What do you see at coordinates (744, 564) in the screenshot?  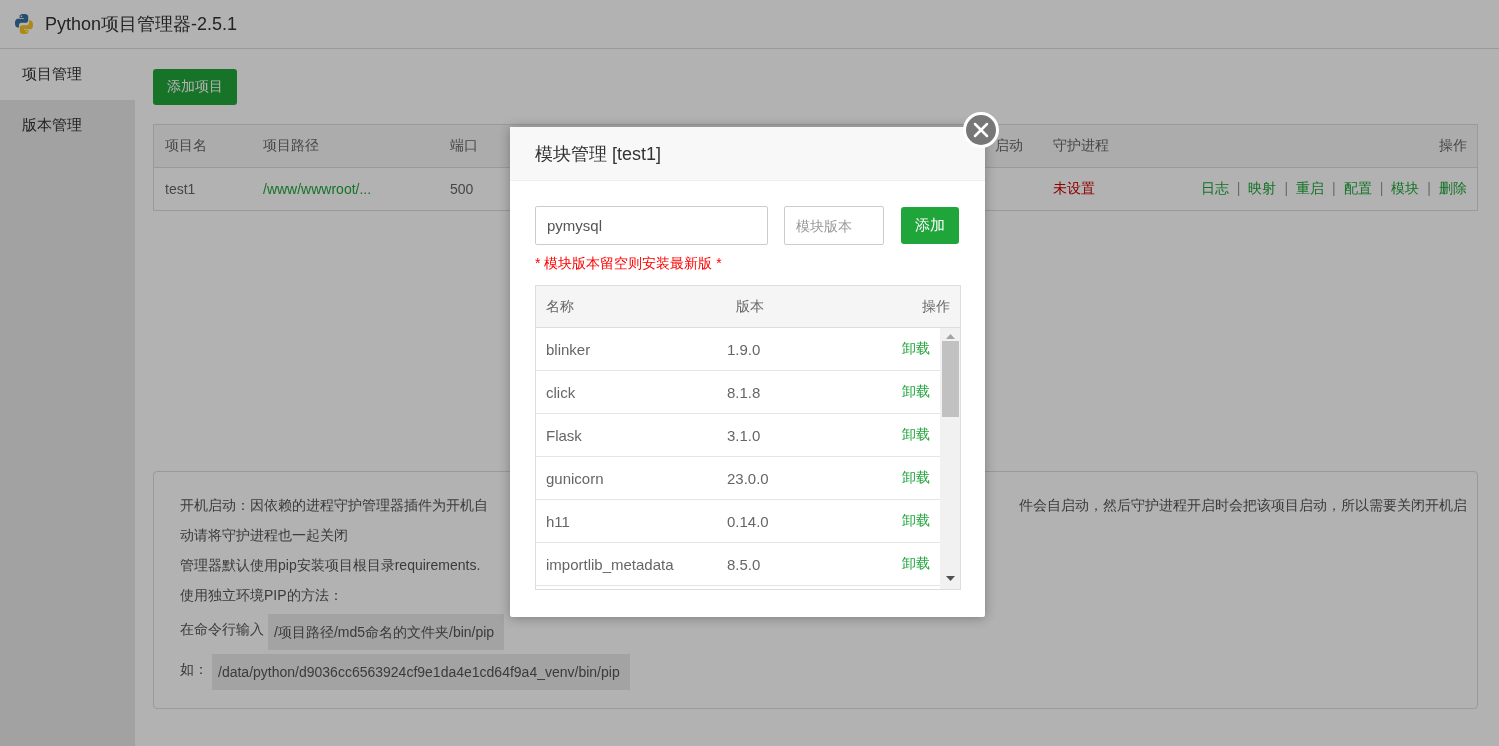 I see `module-version: 8.5.0` at bounding box center [744, 564].